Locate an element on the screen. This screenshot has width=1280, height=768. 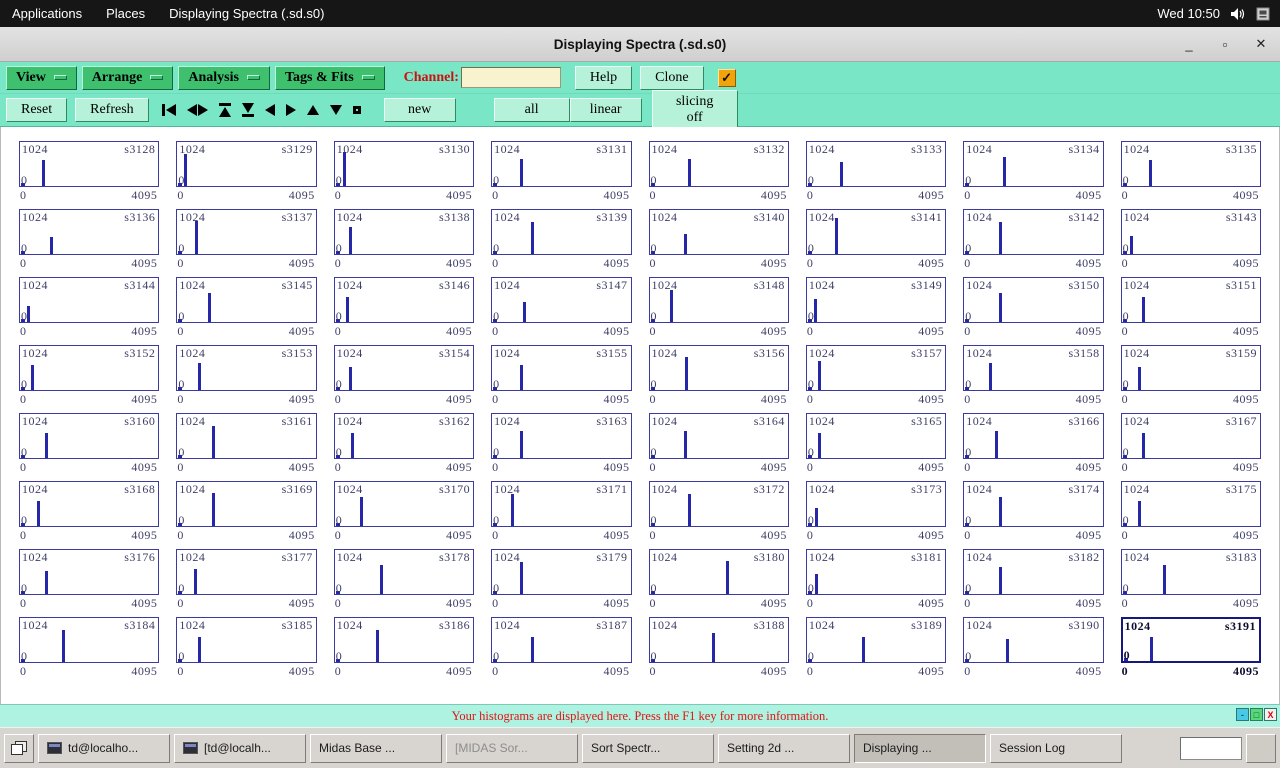
spectrum-plot: 1024 s3142 0 is located at coordinates (1033, 232).